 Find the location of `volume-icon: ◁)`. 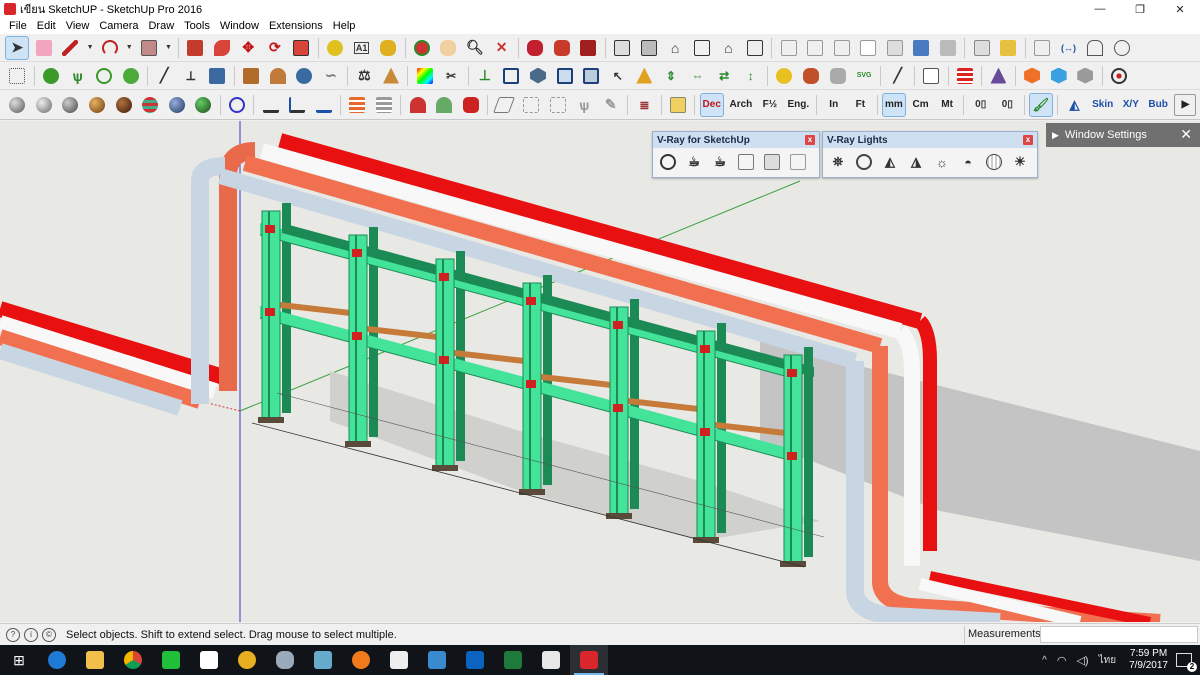

volume-icon: ◁) is located at coordinates (1082, 660).